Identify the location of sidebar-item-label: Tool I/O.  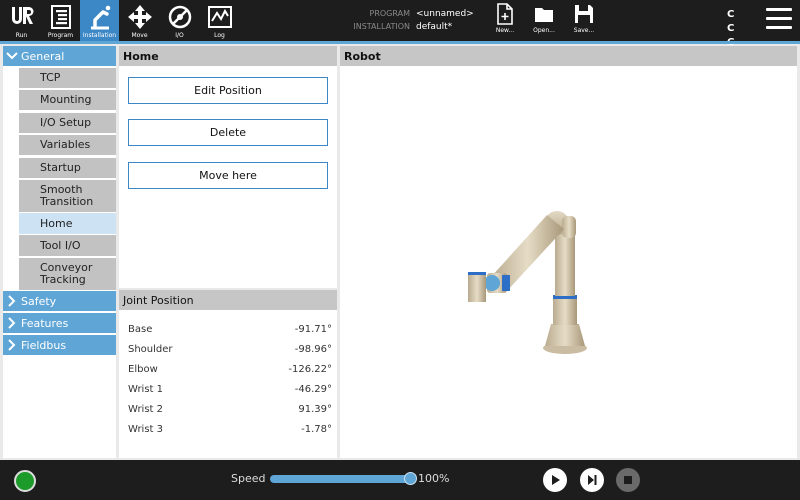
(60, 245).